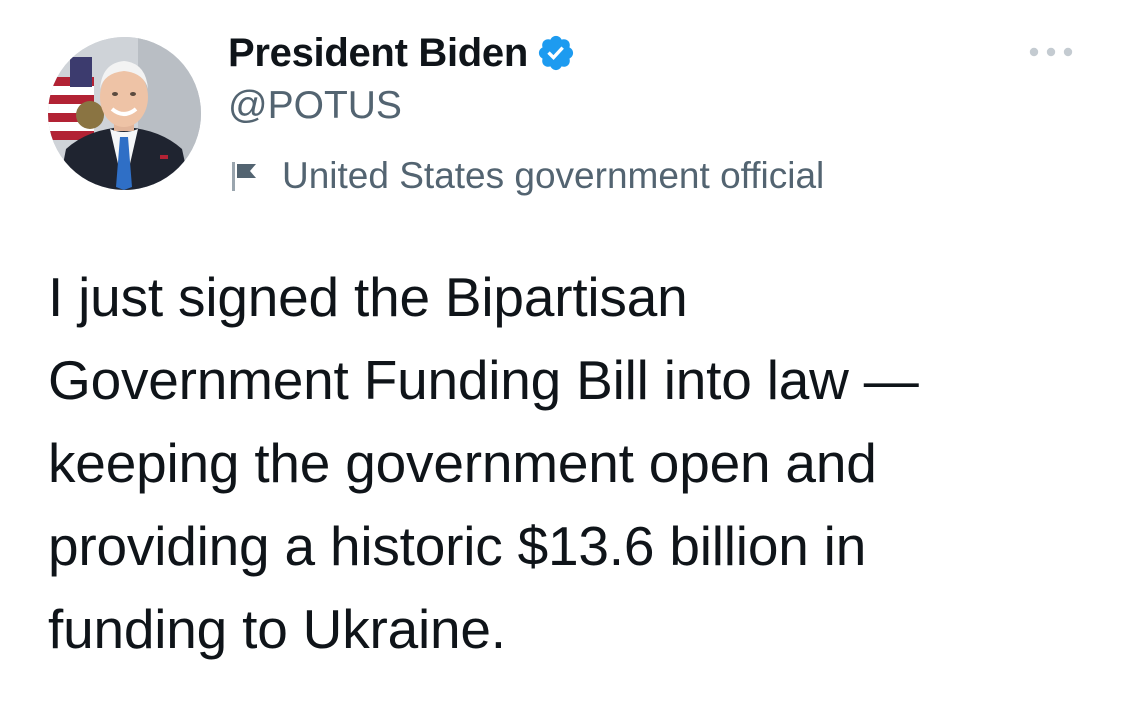 The height and width of the screenshot is (701, 1125). I want to click on name-row: President Biden, so click(526, 53).